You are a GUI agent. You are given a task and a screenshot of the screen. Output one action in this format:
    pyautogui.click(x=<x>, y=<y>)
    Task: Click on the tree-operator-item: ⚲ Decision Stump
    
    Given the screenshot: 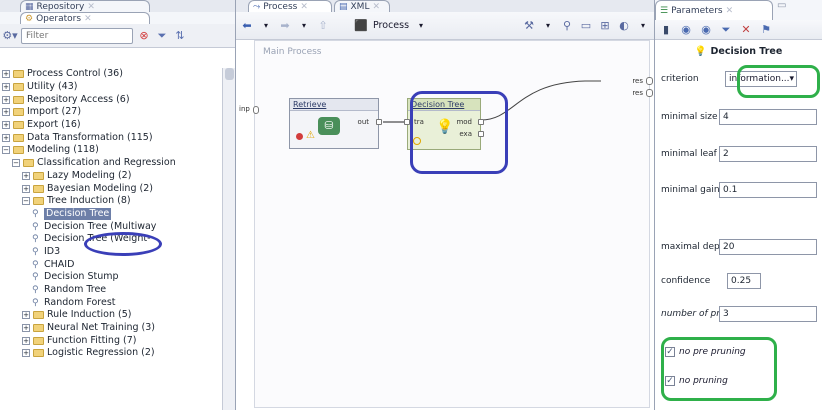 What is the action you would take?
    pyautogui.click(x=110, y=277)
    